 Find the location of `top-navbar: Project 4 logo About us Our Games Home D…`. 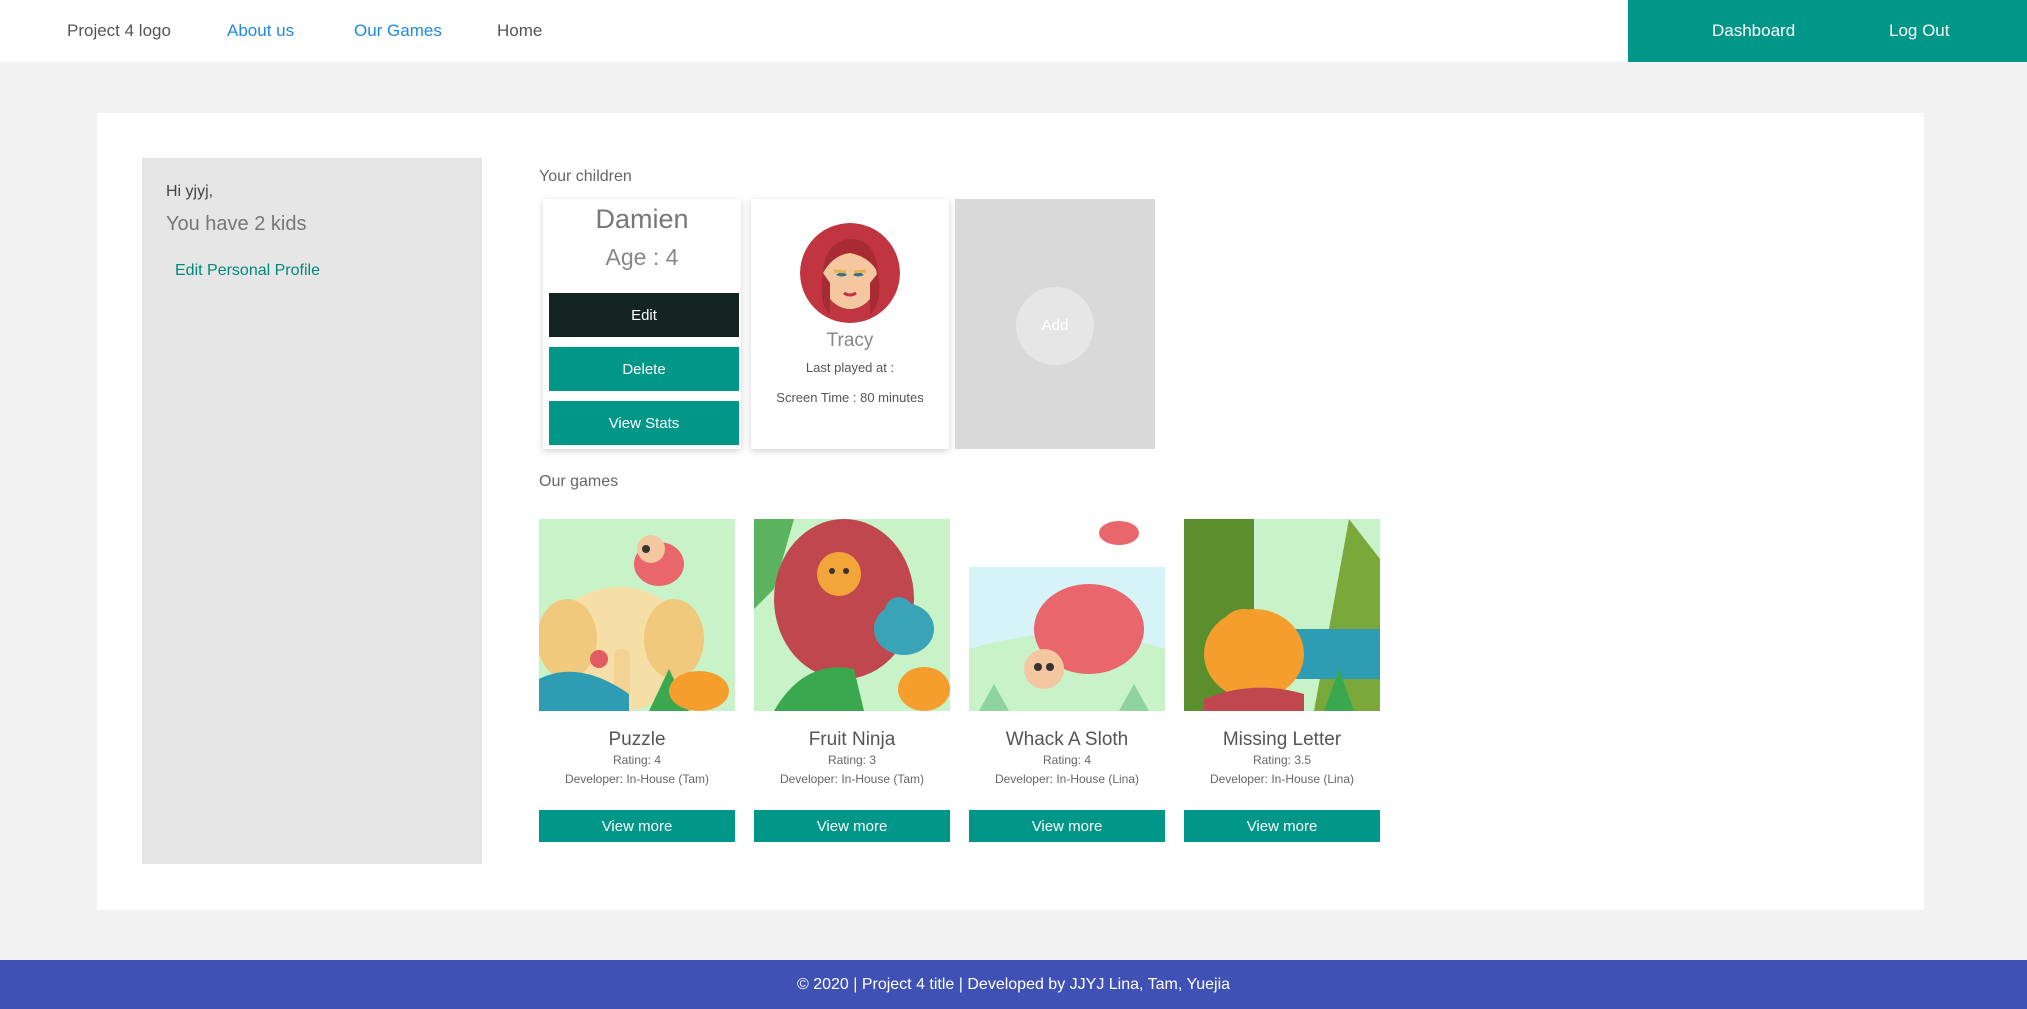

top-navbar: Project 4 logo About us Our Games Home D… is located at coordinates (1013, 31).